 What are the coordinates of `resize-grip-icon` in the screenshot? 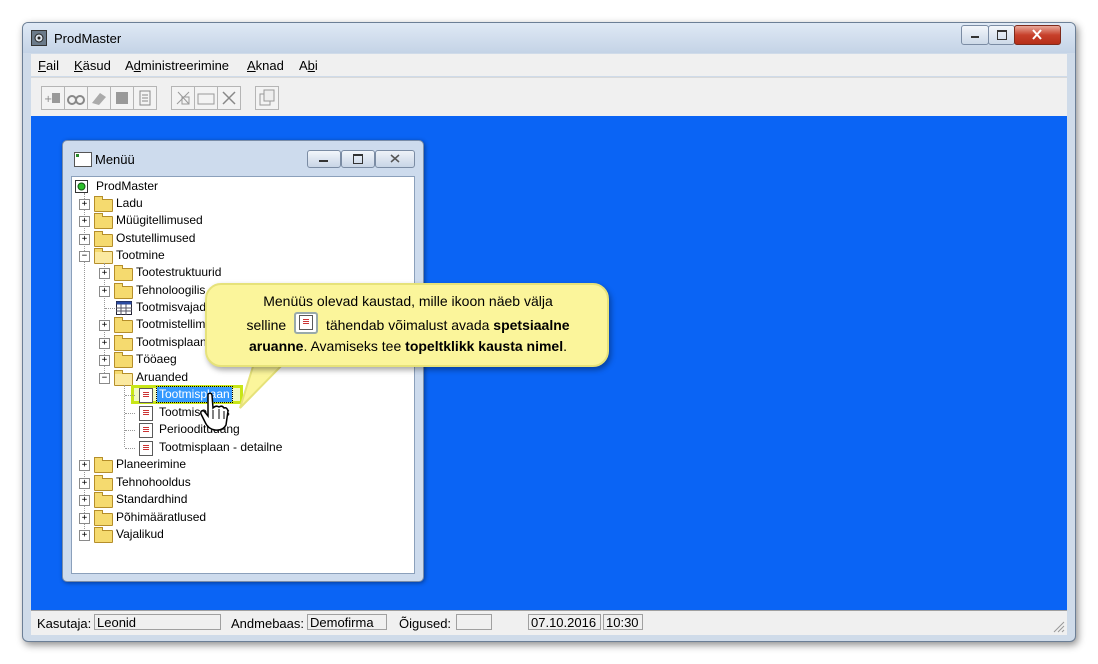 It's located at (1058, 626).